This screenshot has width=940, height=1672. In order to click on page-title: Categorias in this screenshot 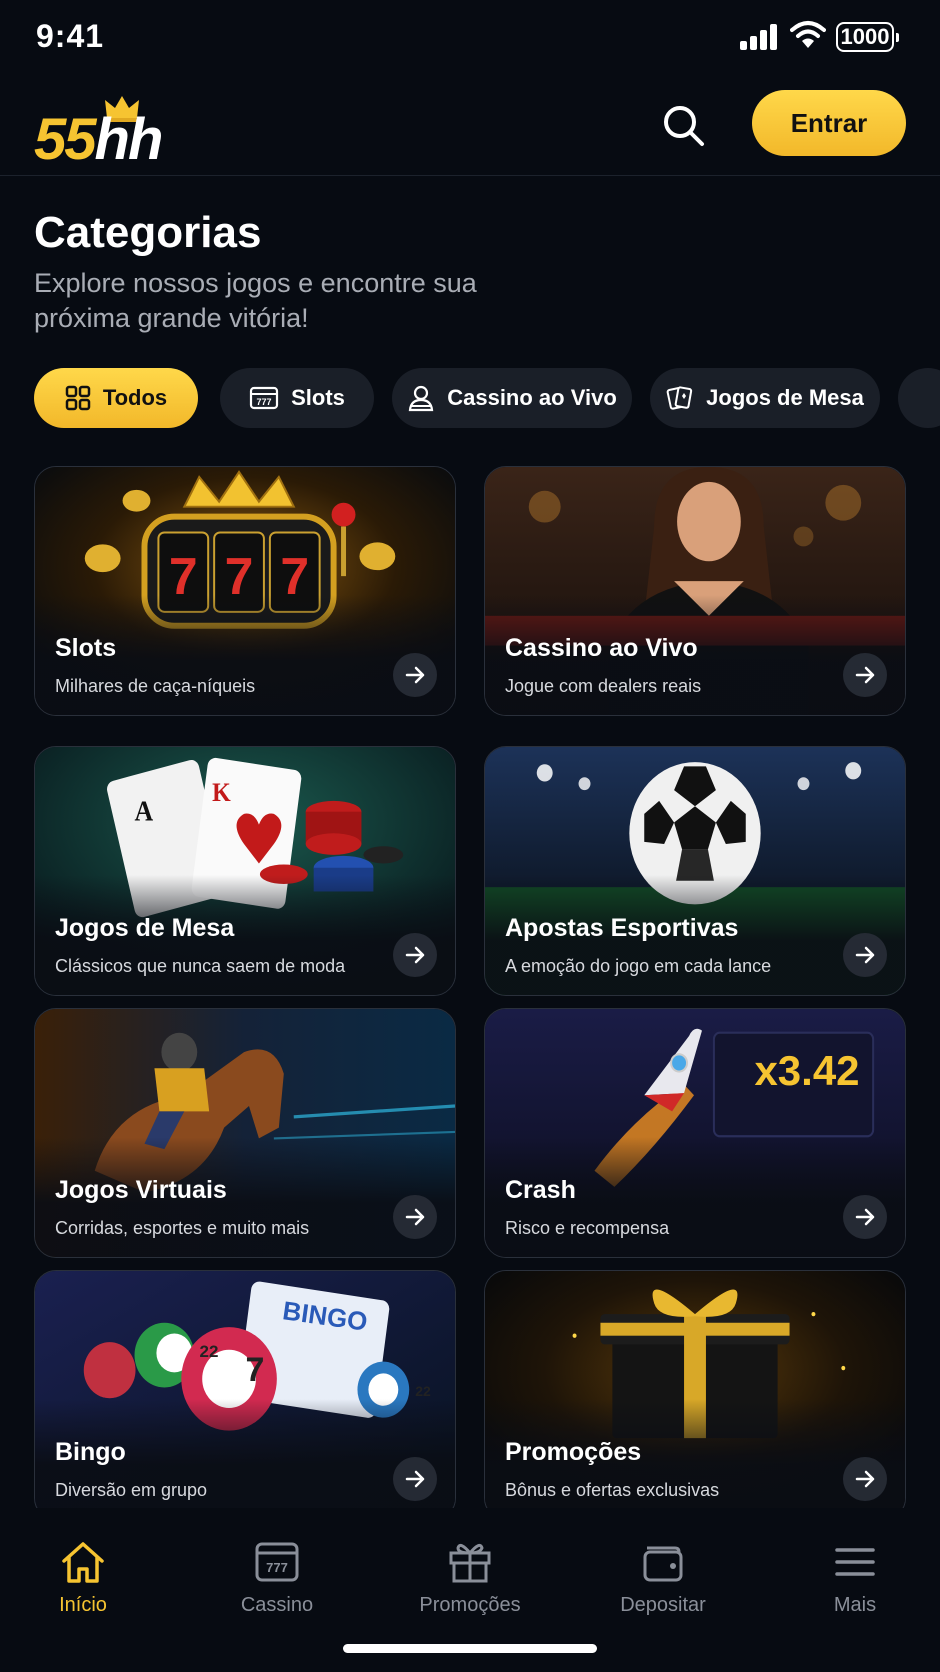, I will do `click(148, 232)`.